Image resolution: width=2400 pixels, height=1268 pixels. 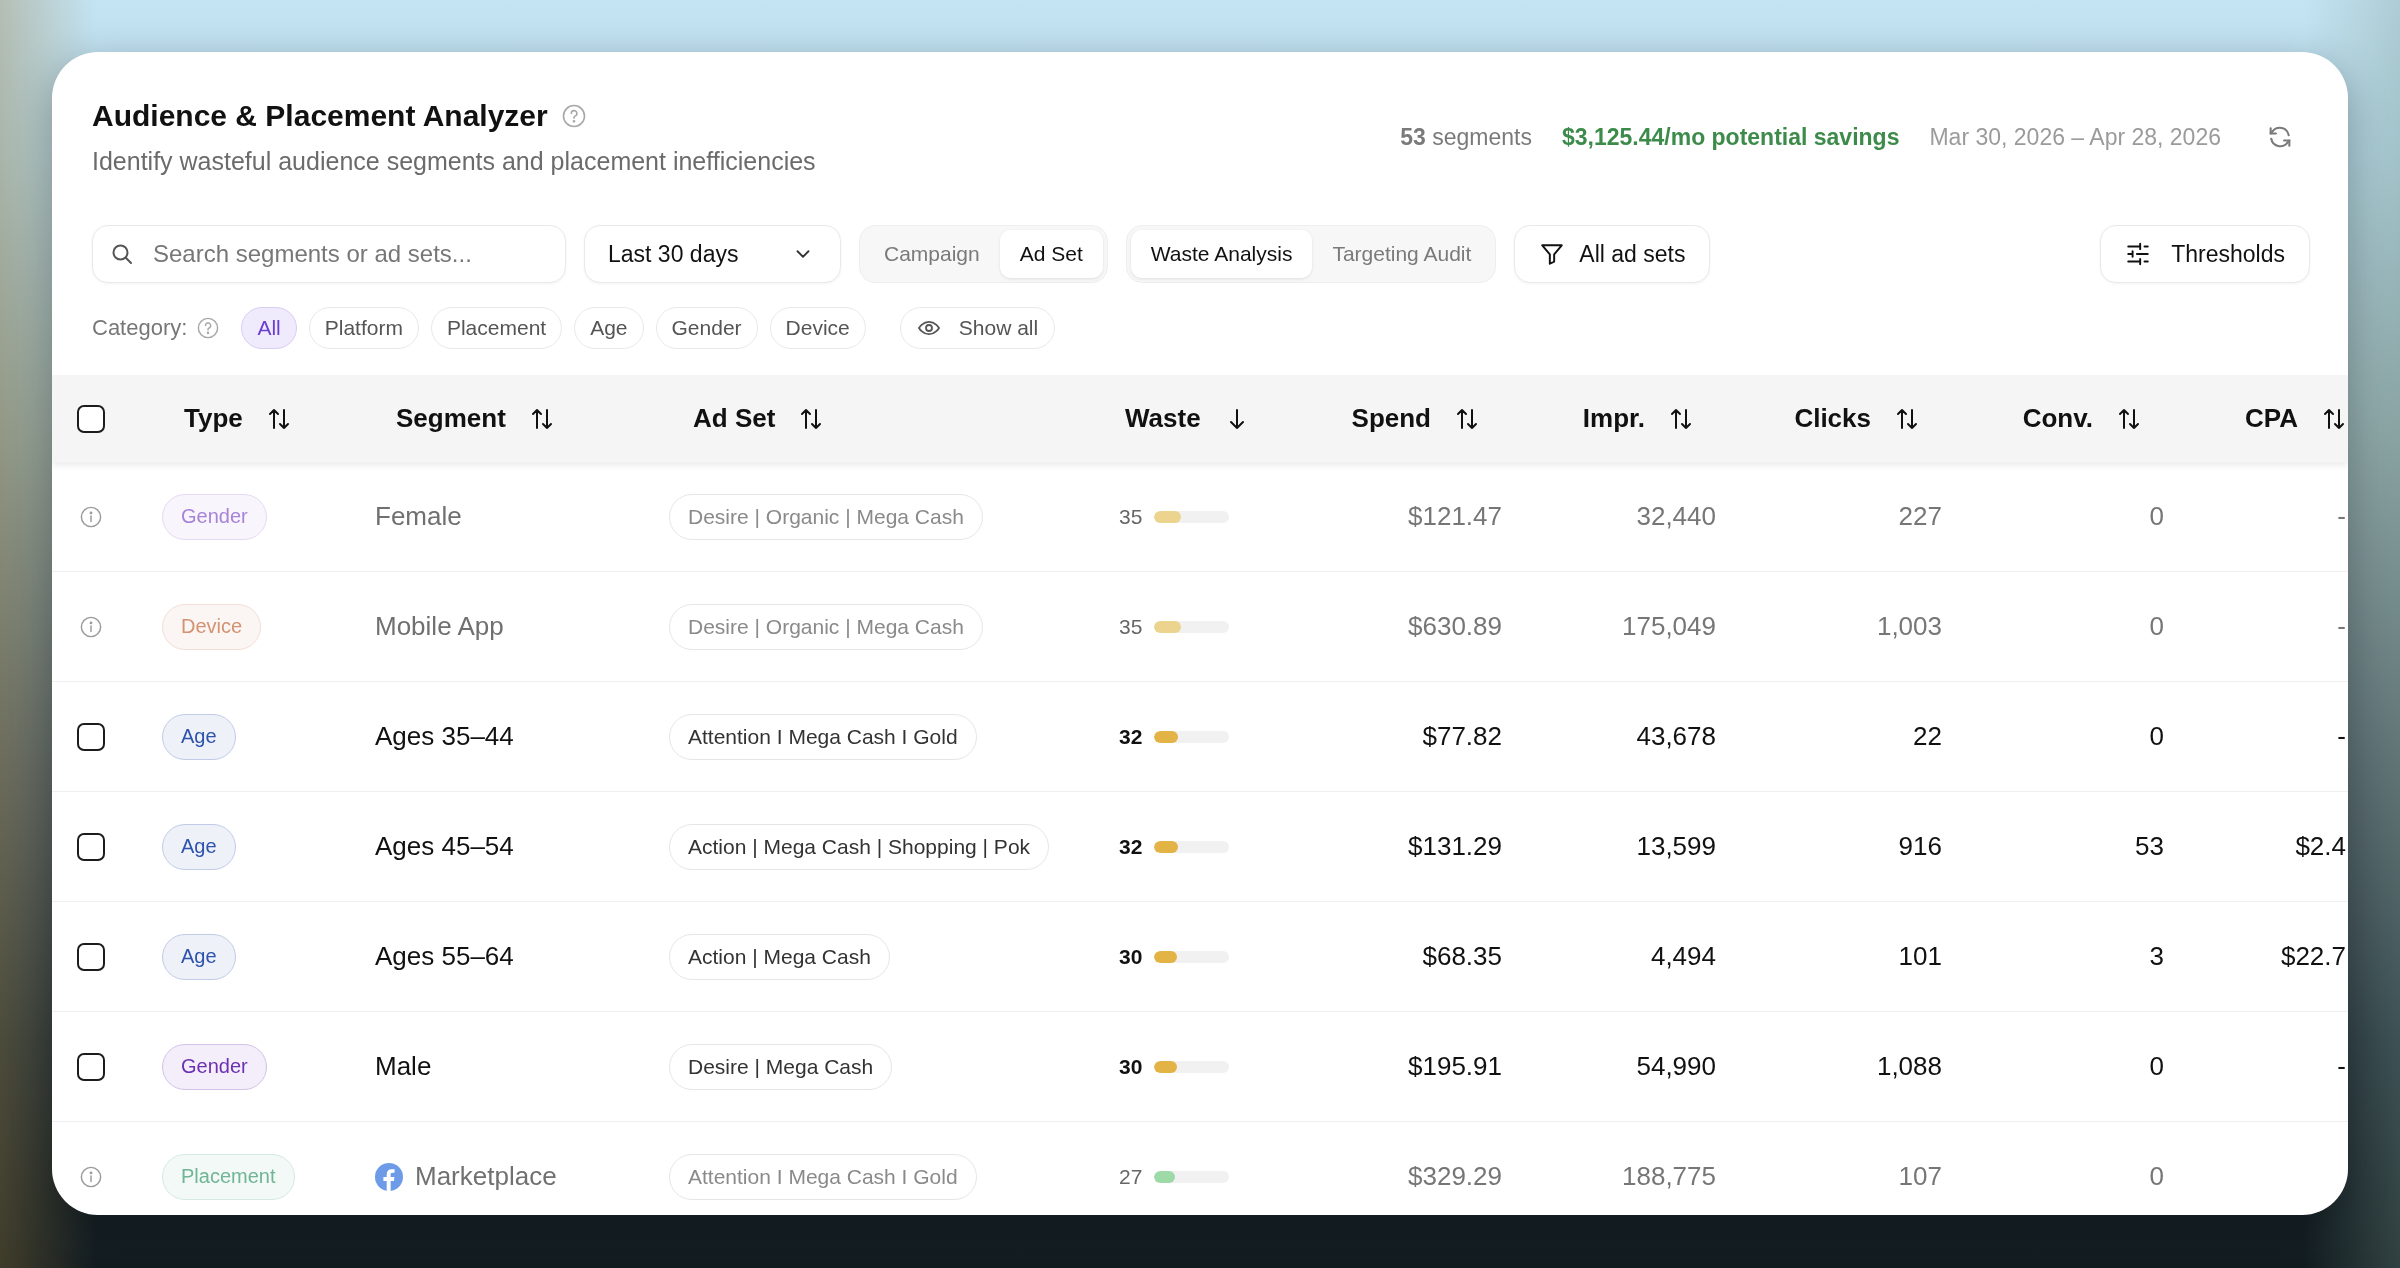 I want to click on type-badge: Device, so click(x=212, y=626).